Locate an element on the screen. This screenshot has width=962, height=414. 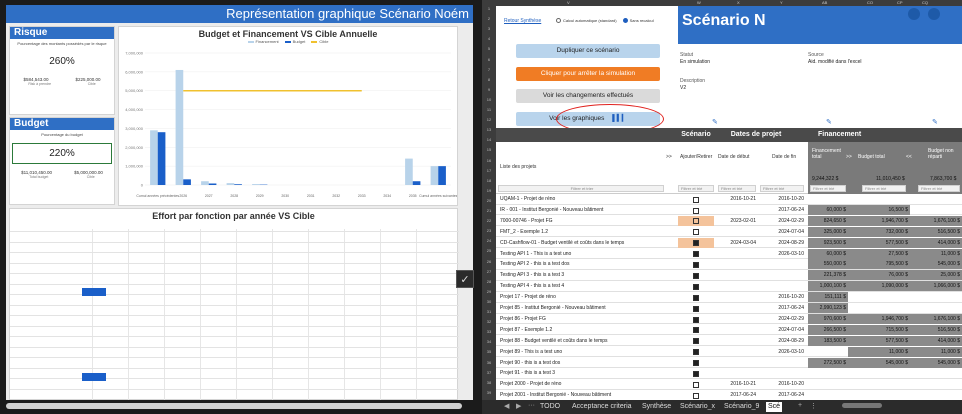
row-number: 29 is located at coordinates (489, 291).